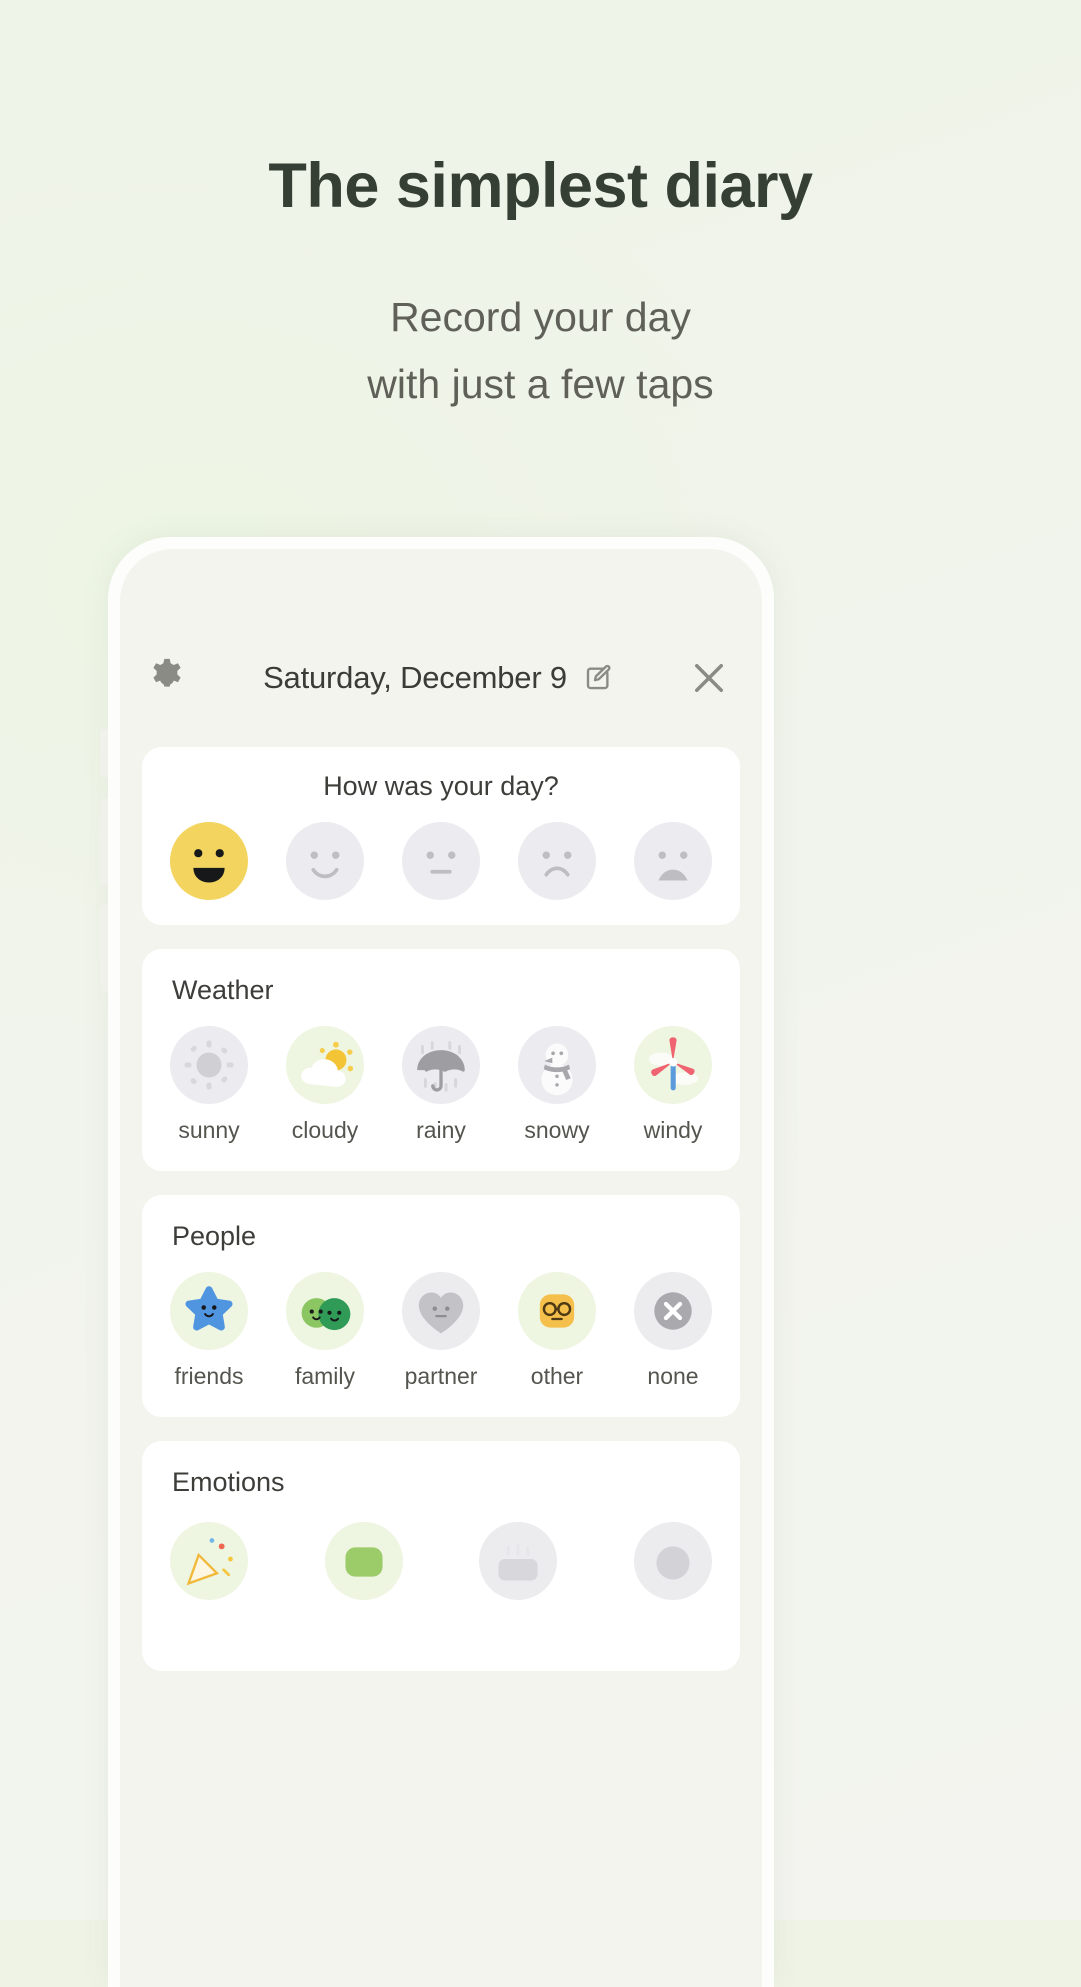 This screenshot has height=1987, width=1081. Describe the element at coordinates (325, 1065) in the screenshot. I see `sun-cloud-icon` at that location.